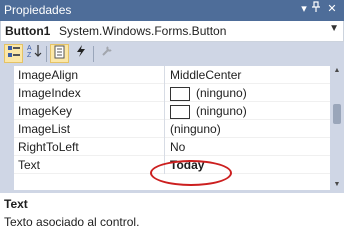  I want to click on property-name: Text, so click(29, 165).